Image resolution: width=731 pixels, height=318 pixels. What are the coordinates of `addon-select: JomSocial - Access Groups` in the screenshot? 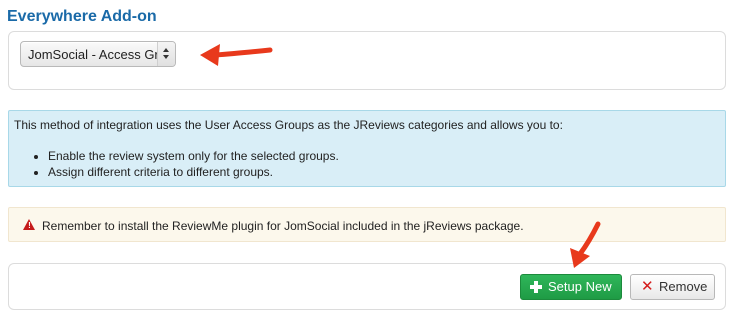 It's located at (98, 54).